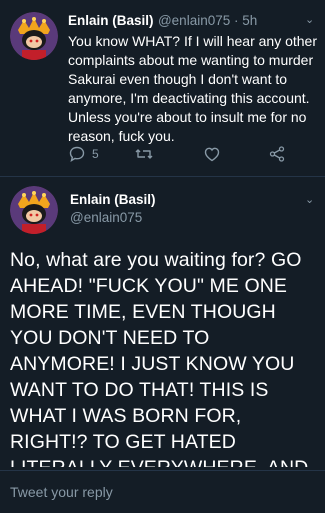  What do you see at coordinates (95, 154) in the screenshot?
I see `reply-count: 5` at bounding box center [95, 154].